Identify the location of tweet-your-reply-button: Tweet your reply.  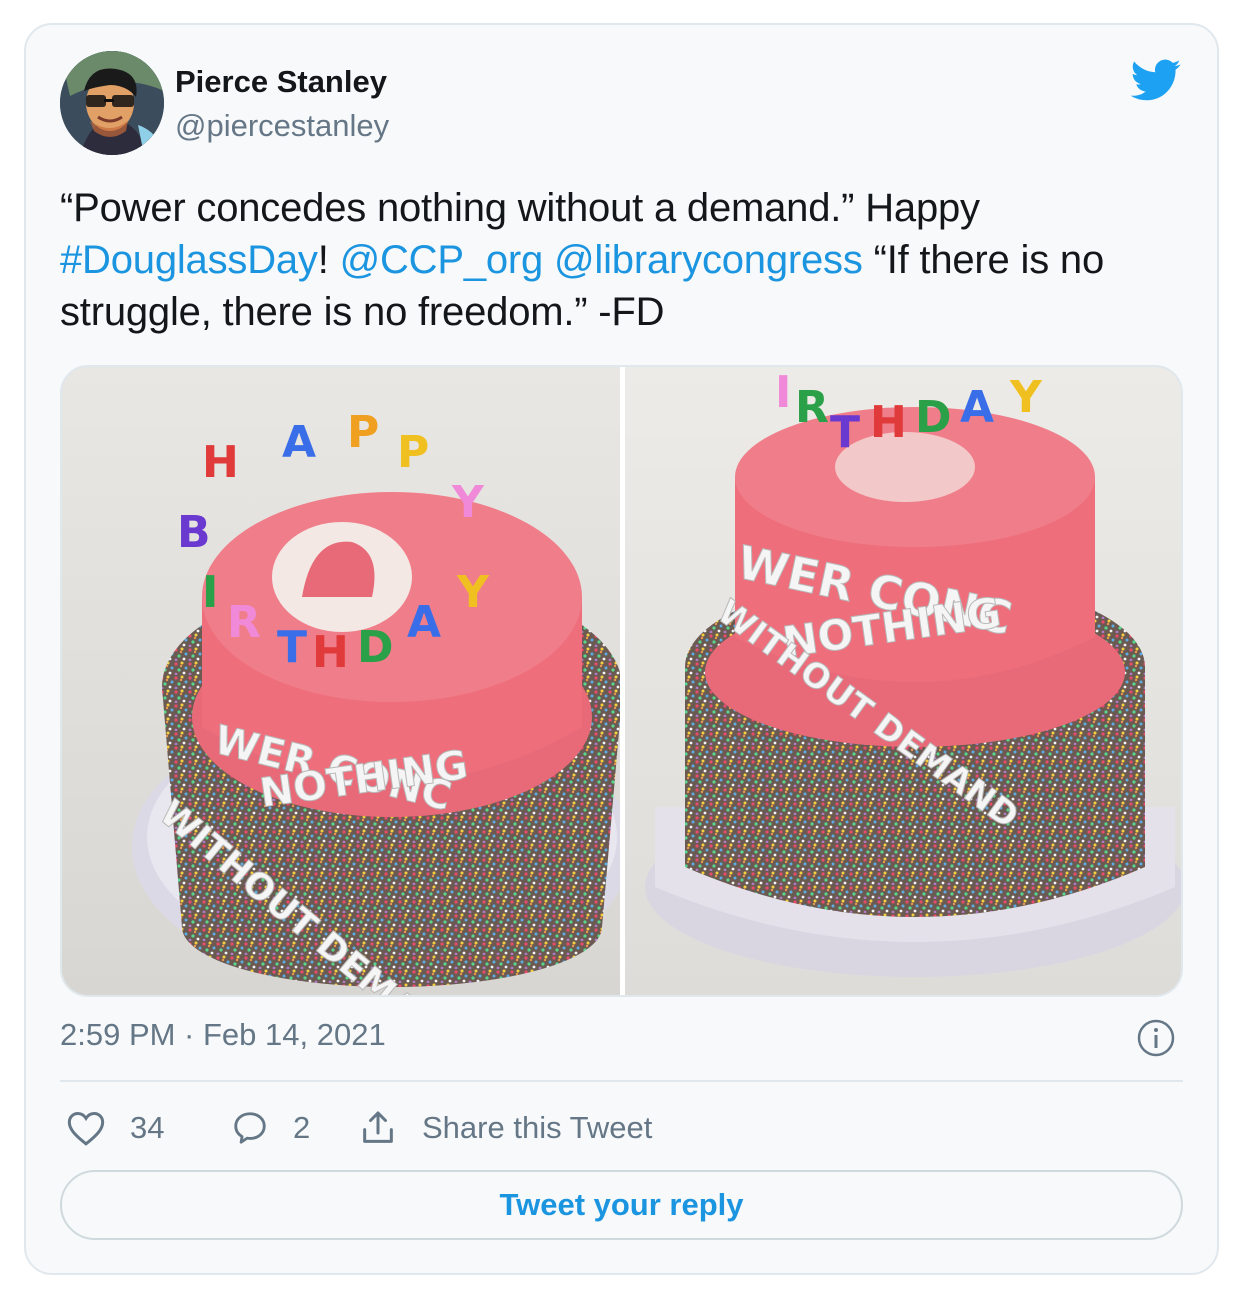
(621, 1205).